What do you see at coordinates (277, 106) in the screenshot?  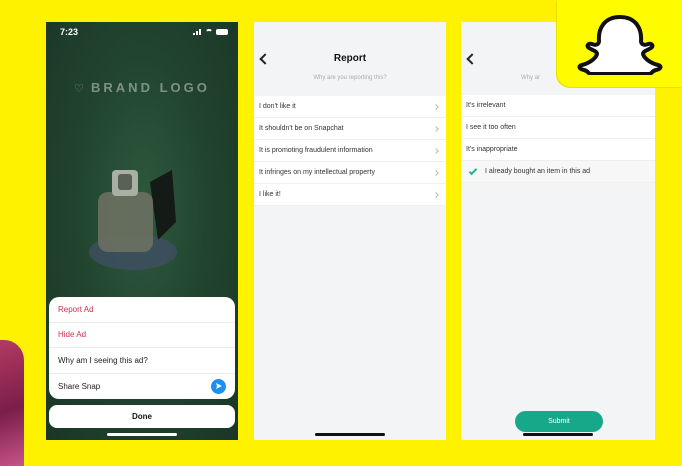 I see `report-option-label: I don't like it` at bounding box center [277, 106].